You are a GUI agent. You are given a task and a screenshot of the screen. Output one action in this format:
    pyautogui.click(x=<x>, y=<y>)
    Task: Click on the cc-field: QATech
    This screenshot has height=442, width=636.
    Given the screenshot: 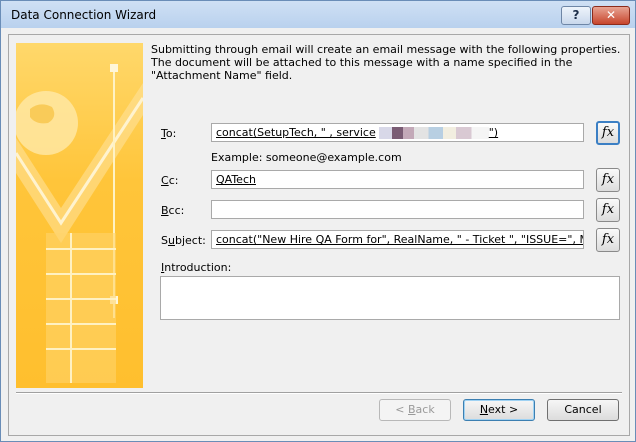 What is the action you would take?
    pyautogui.click(x=397, y=179)
    